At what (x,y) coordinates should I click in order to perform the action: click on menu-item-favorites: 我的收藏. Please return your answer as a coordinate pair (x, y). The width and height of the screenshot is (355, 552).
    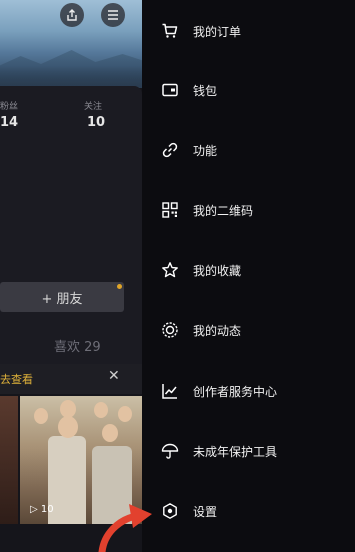
    Looking at the image, I should click on (248, 270).